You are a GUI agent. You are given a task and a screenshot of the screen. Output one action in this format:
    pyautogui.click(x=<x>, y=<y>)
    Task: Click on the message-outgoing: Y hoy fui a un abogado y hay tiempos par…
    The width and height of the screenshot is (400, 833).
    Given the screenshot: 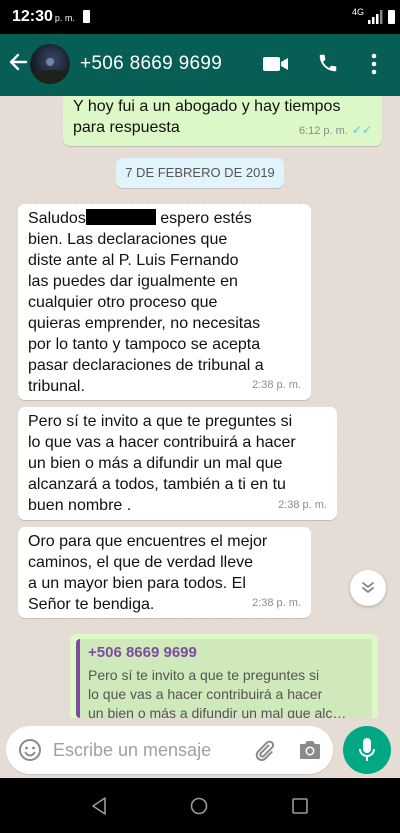 What is the action you would take?
    pyautogui.click(x=222, y=121)
    